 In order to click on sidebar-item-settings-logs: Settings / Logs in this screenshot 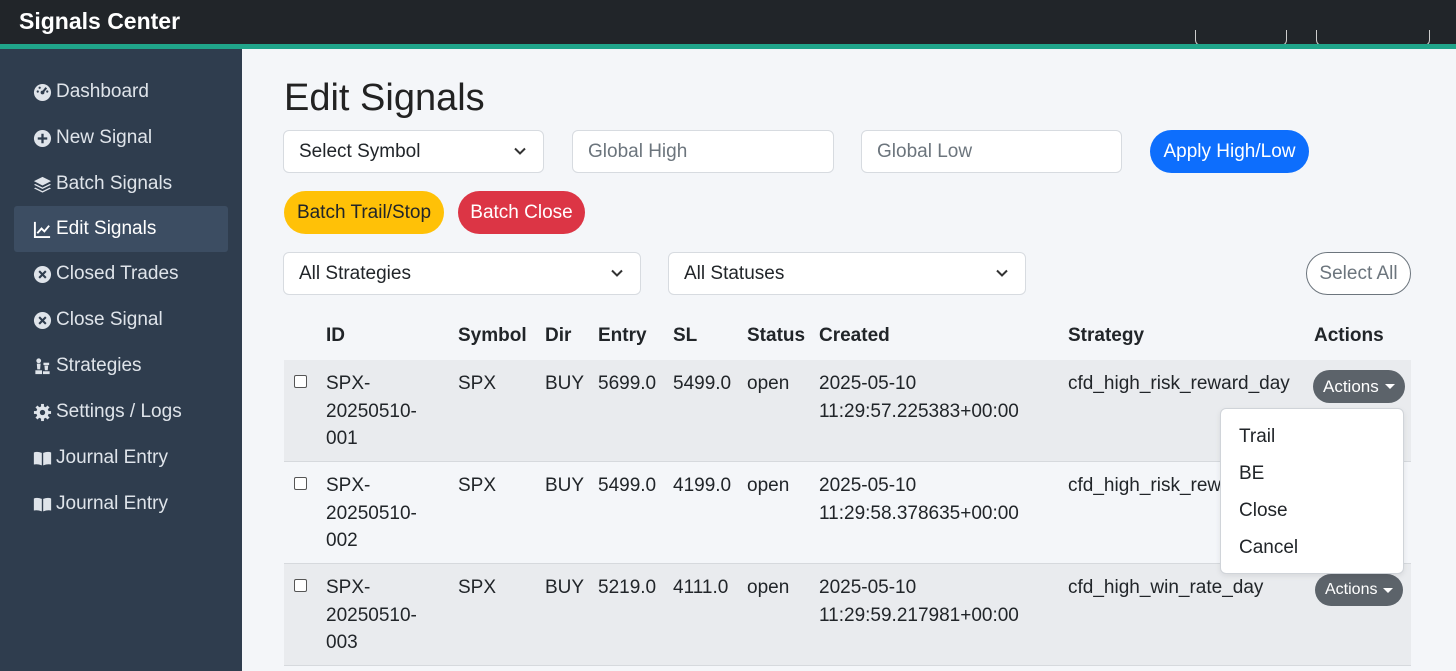, I will do `click(121, 412)`.